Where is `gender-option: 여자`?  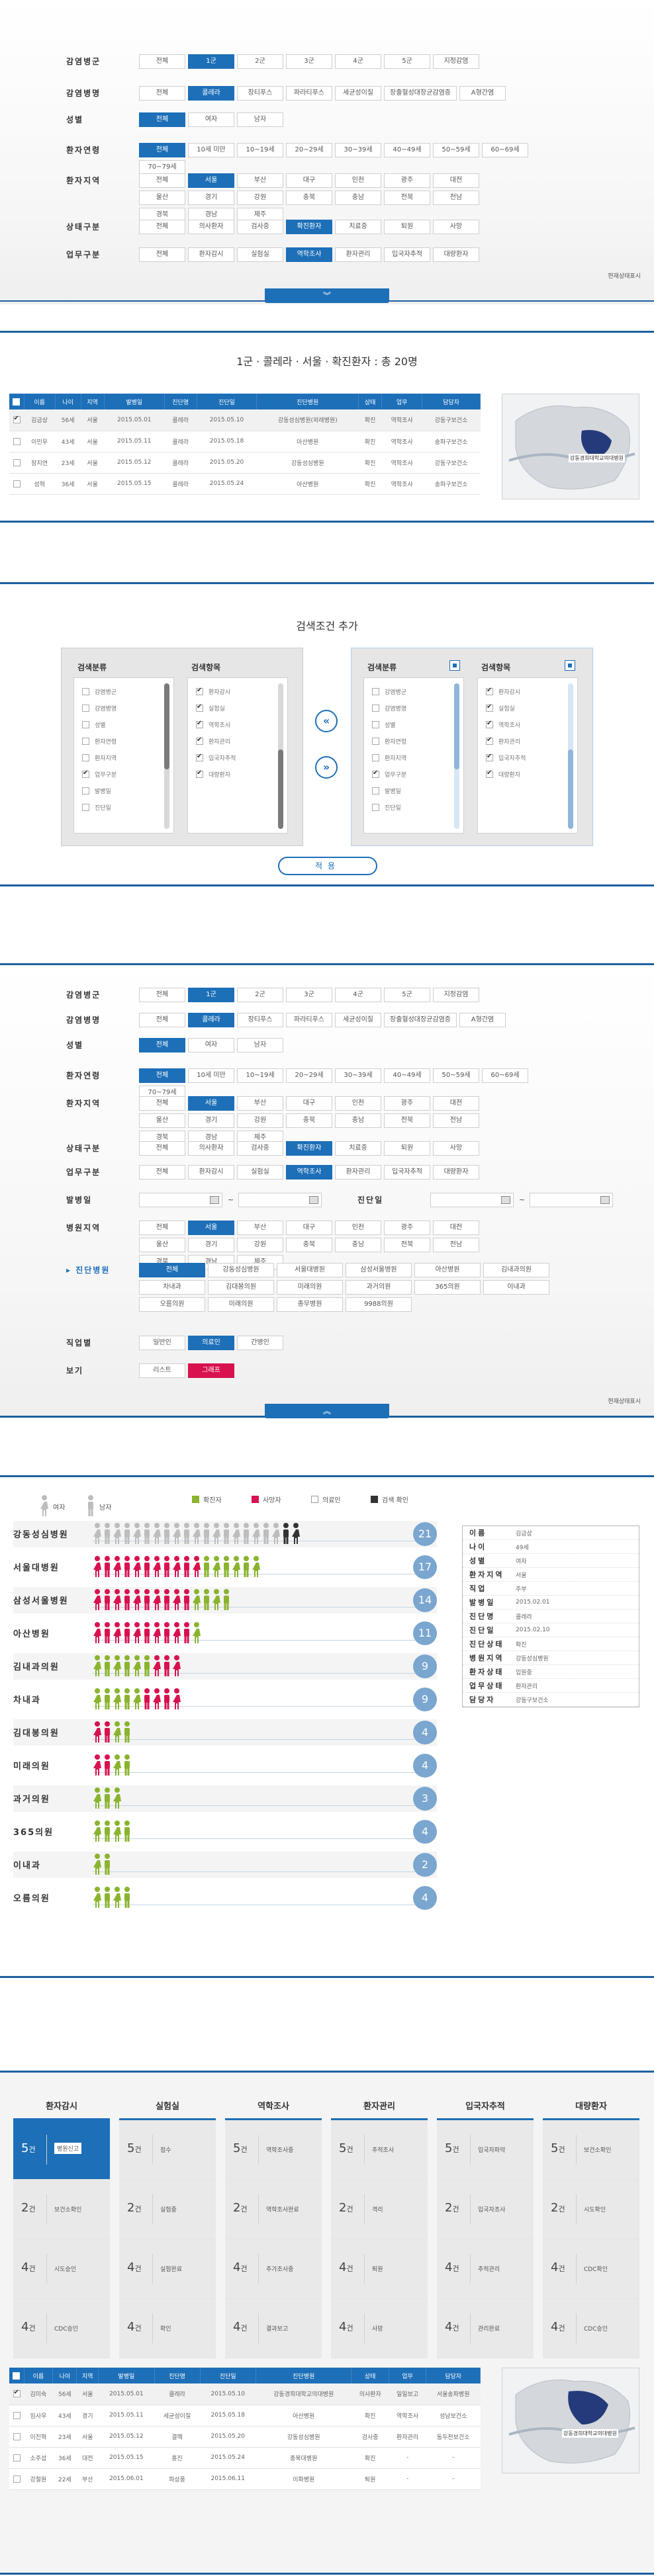 gender-option: 여자 is located at coordinates (211, 120).